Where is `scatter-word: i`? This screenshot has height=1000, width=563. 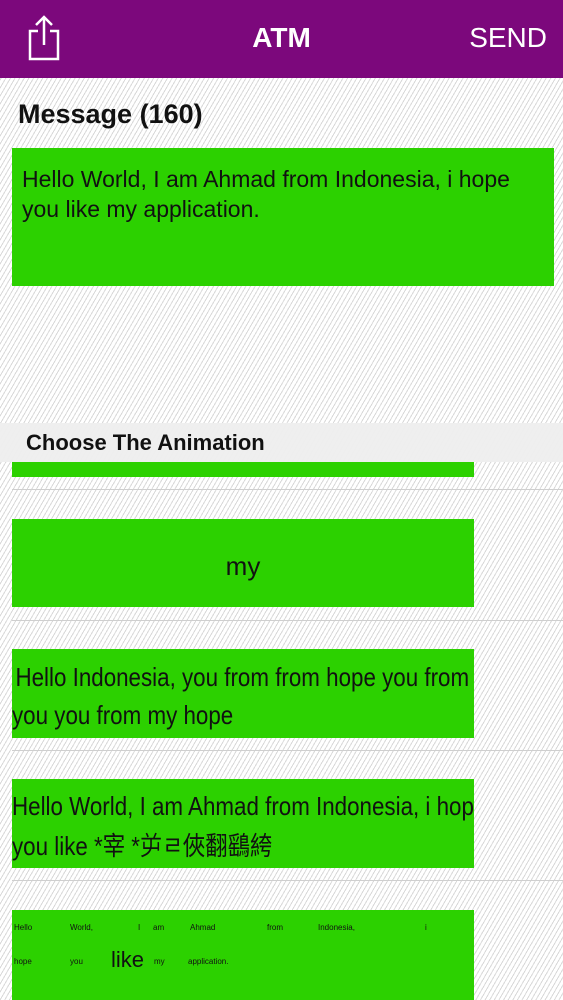 scatter-word: i is located at coordinates (426, 927).